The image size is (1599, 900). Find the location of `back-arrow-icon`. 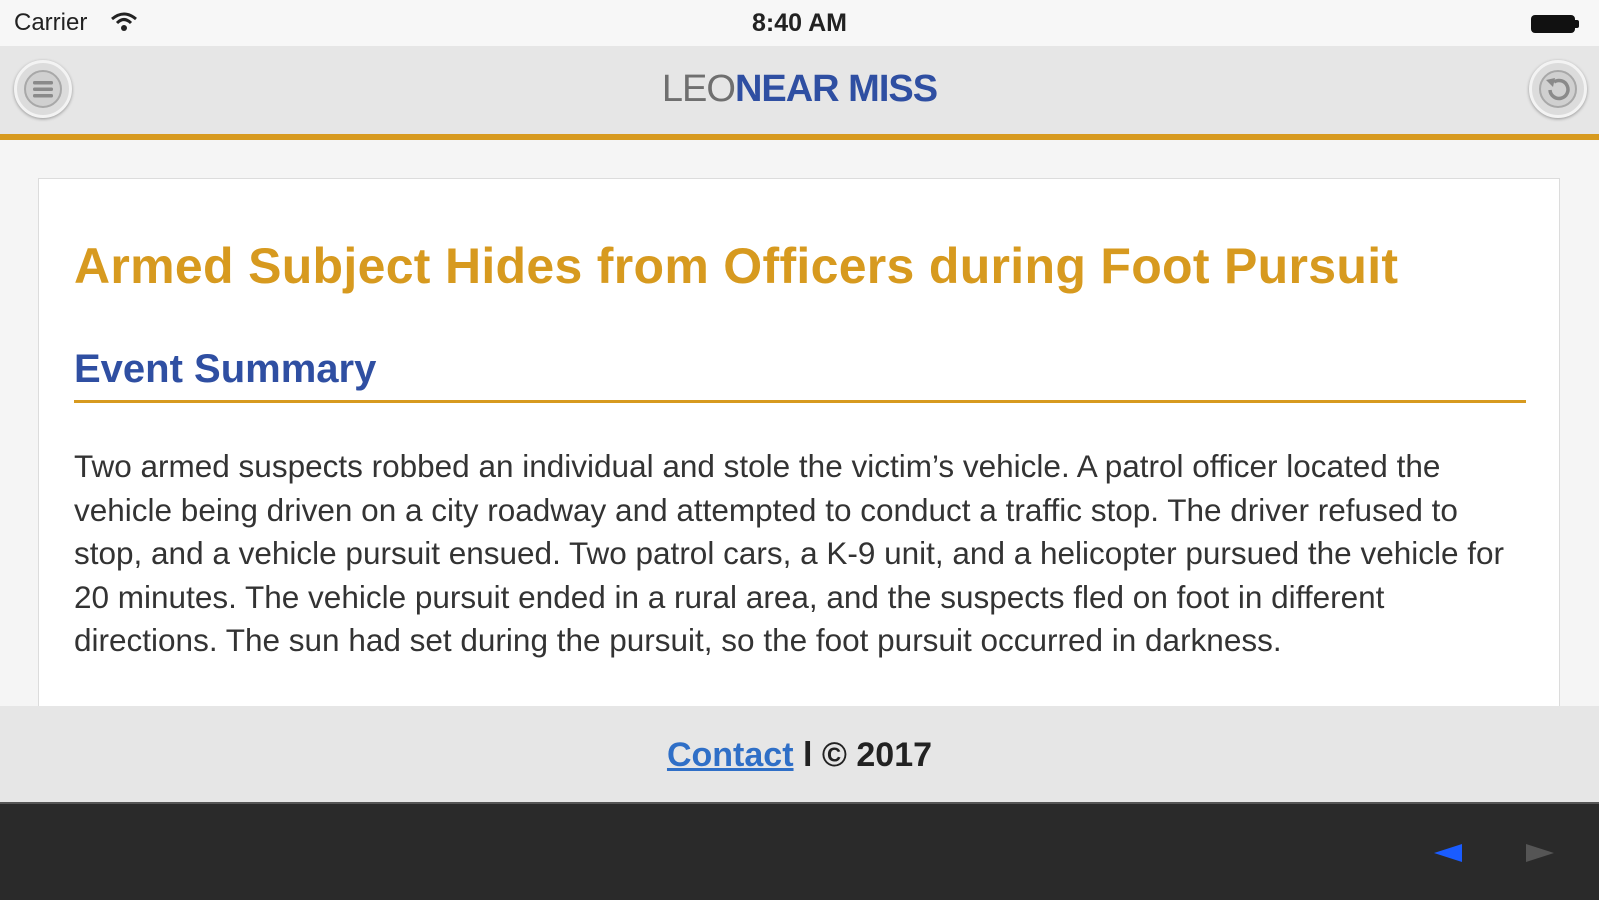

back-arrow-icon is located at coordinates (1558, 89).